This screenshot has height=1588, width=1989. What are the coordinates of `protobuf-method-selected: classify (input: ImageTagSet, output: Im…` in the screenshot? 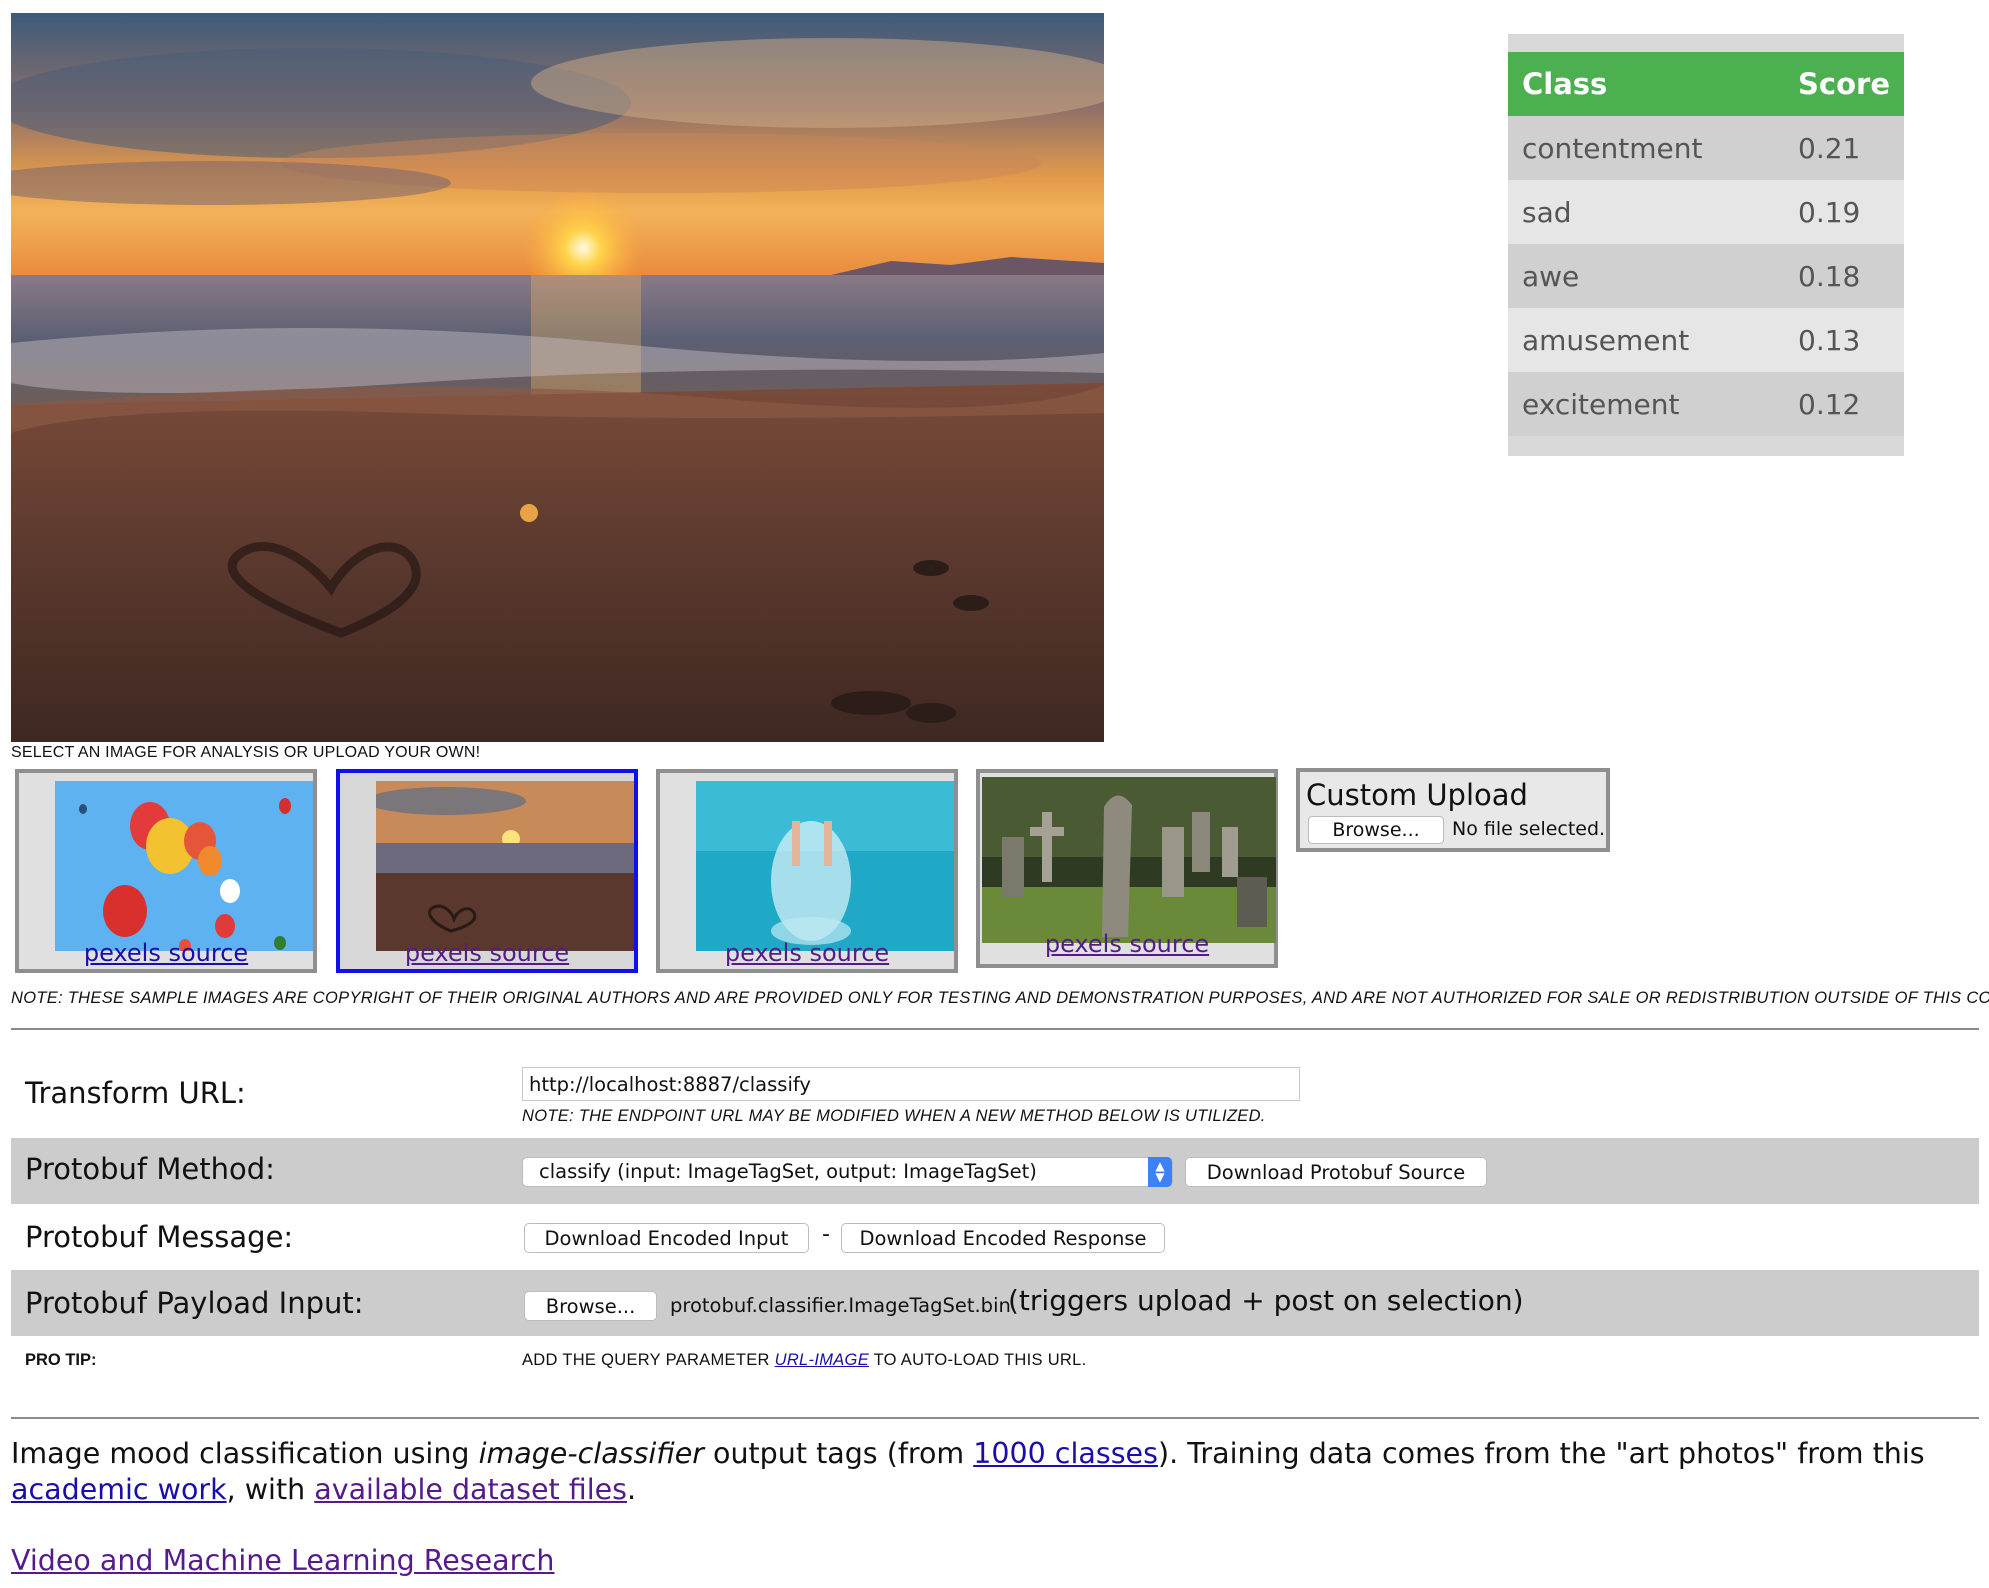 It's located at (788, 1171).